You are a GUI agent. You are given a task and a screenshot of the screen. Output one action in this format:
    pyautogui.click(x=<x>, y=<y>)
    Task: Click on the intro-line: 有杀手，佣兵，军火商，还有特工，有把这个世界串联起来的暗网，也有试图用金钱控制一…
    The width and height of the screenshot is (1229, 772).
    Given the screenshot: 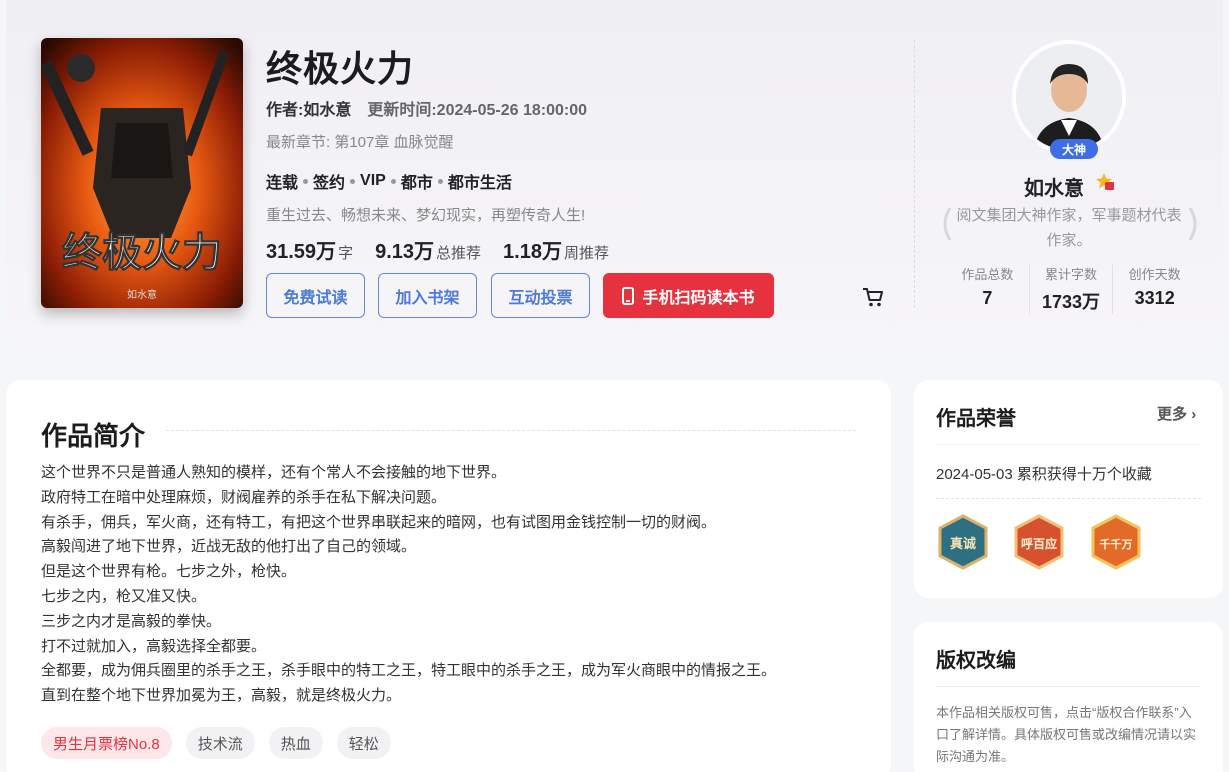 What is the action you would take?
    pyautogui.click(x=379, y=522)
    